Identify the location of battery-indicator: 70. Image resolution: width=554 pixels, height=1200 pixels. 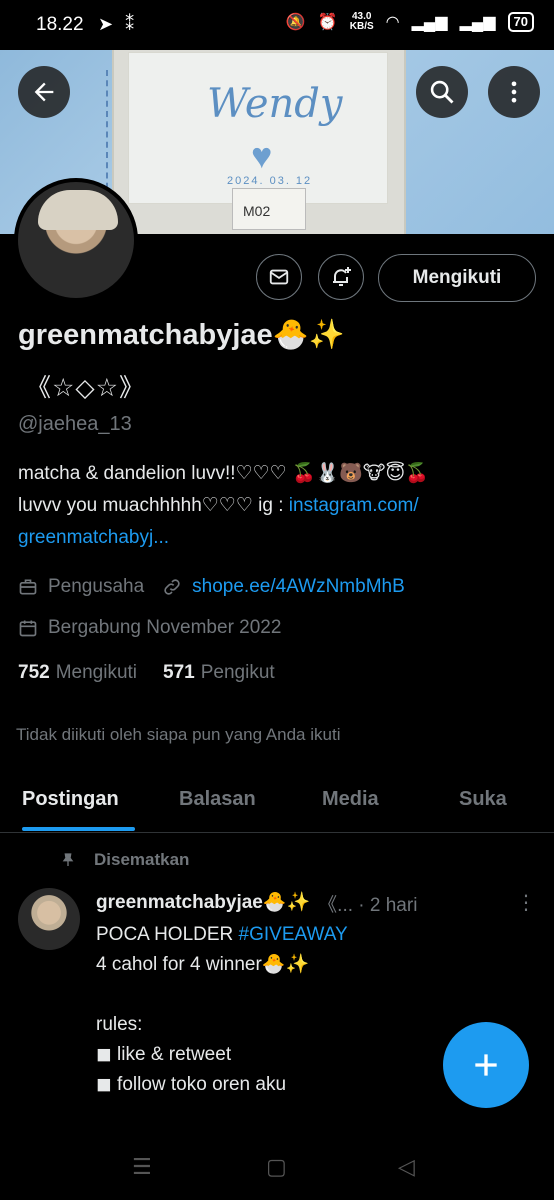
(520, 22).